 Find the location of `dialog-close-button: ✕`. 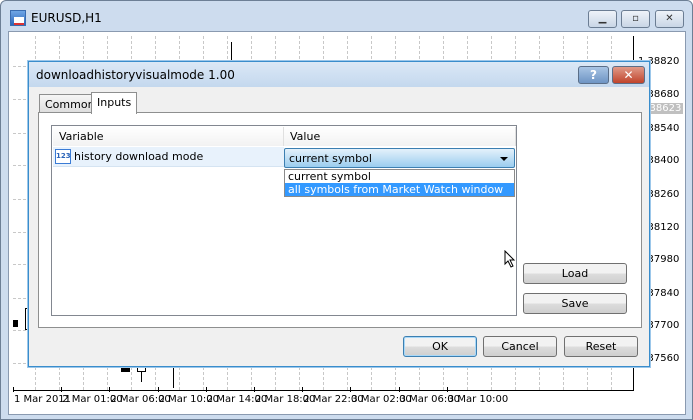

dialog-close-button: ✕ is located at coordinates (628, 75).